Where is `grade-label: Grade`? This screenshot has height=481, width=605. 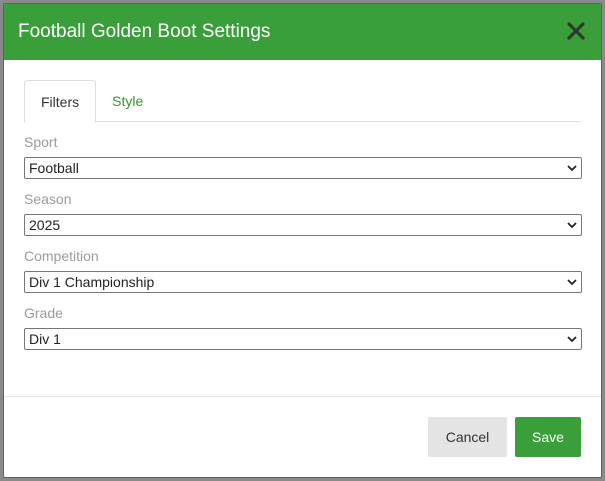 grade-label: Grade is located at coordinates (43, 313).